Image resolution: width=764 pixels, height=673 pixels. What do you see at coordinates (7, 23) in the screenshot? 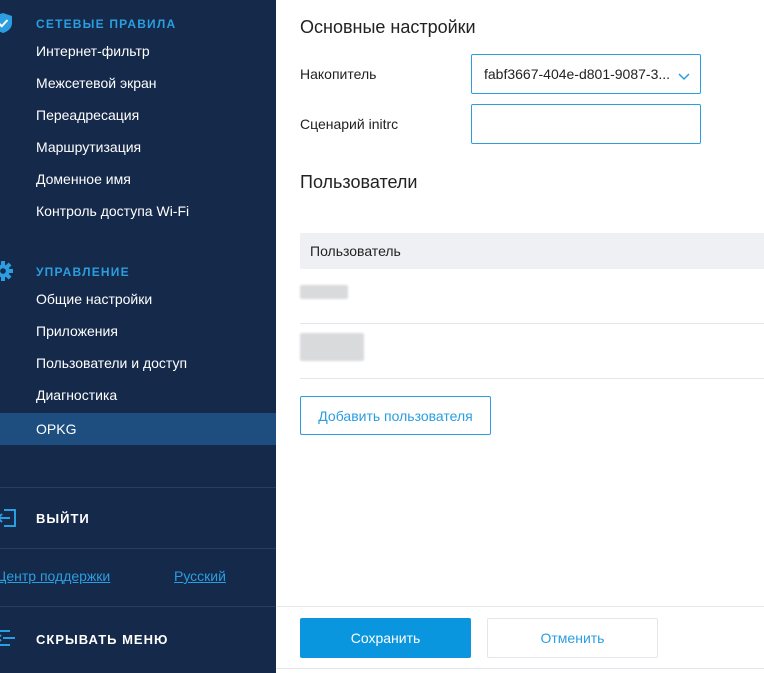
I see `shield-check-icon` at bounding box center [7, 23].